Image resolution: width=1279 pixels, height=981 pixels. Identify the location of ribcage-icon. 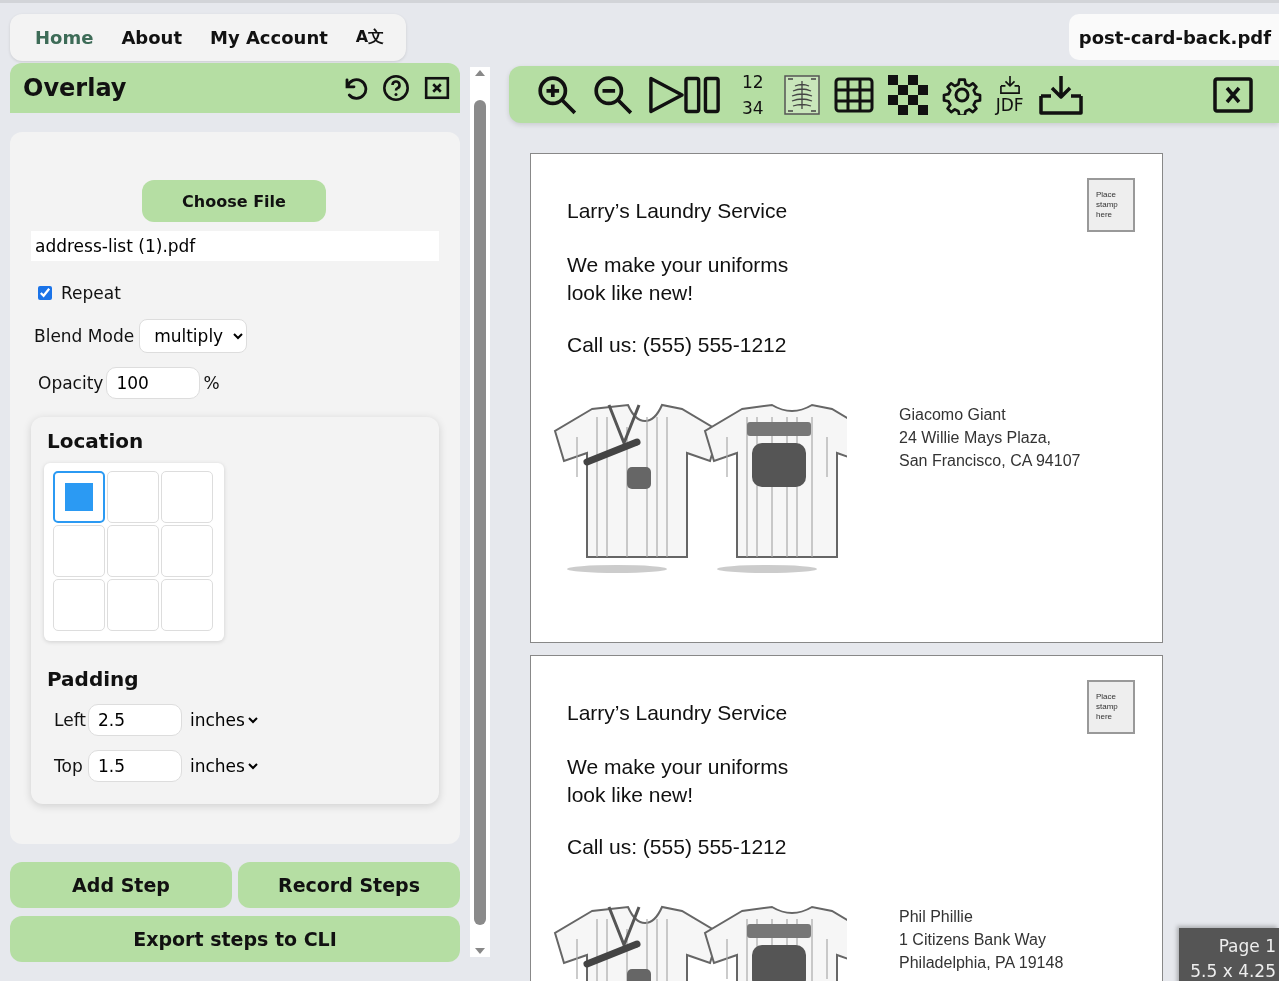
(801, 94).